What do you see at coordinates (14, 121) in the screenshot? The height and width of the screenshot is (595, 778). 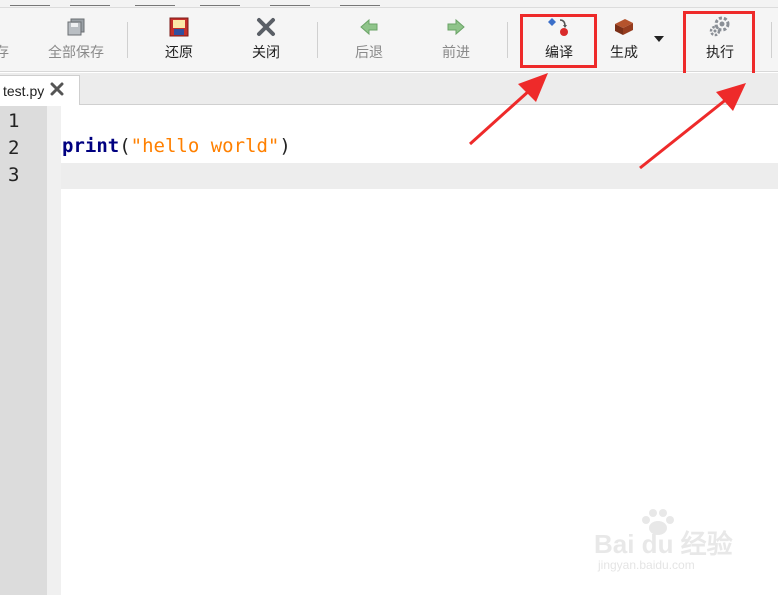 I see `line-number: 1` at bounding box center [14, 121].